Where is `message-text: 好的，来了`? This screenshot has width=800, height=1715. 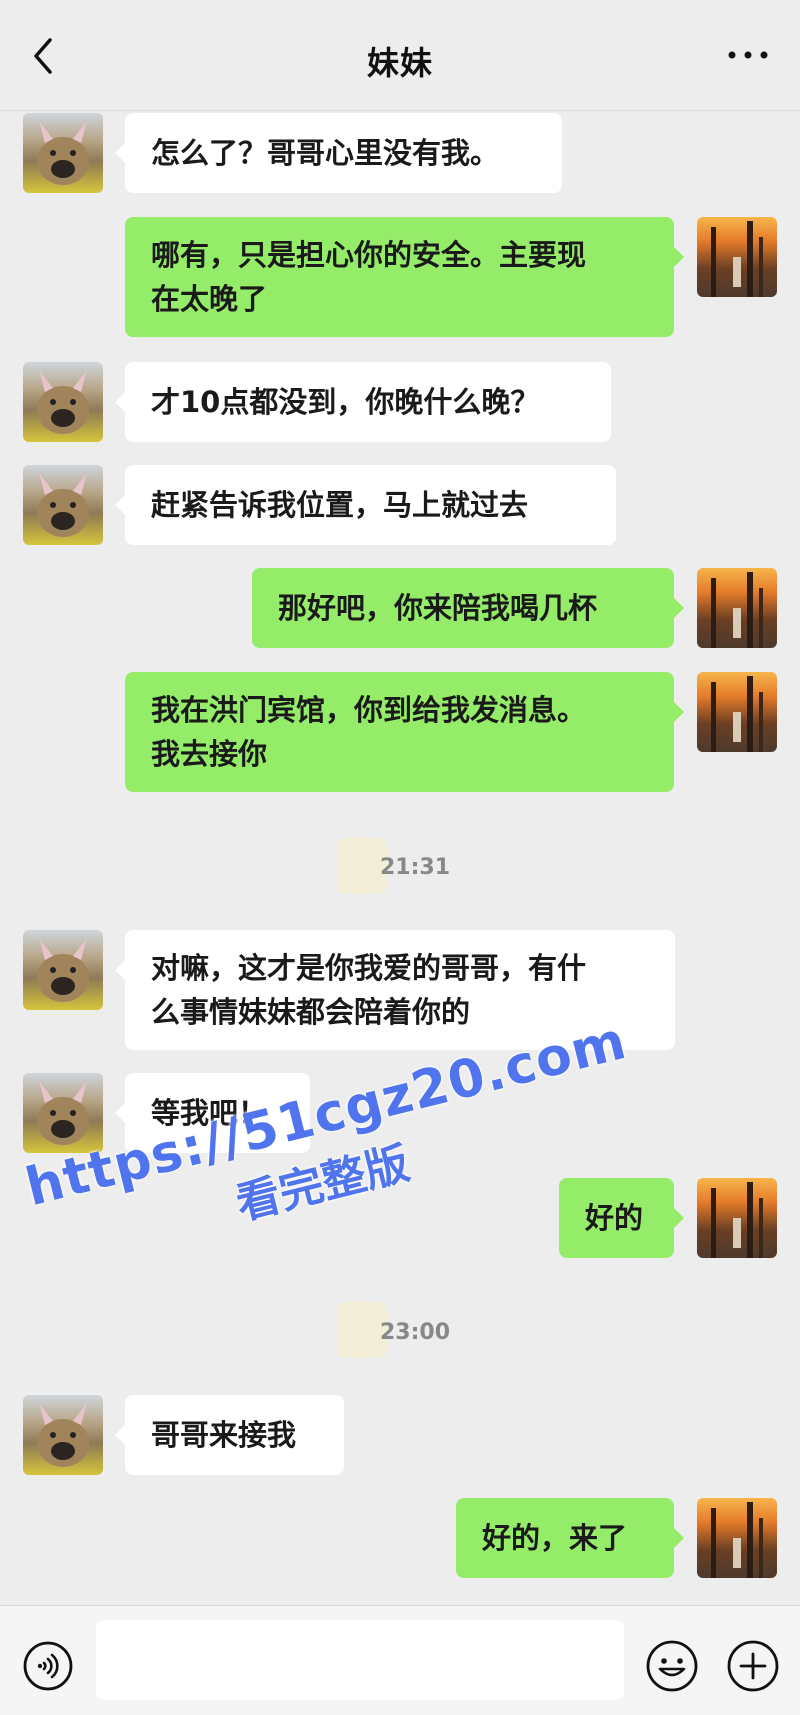
message-text: 好的，来了 is located at coordinates (555, 1538).